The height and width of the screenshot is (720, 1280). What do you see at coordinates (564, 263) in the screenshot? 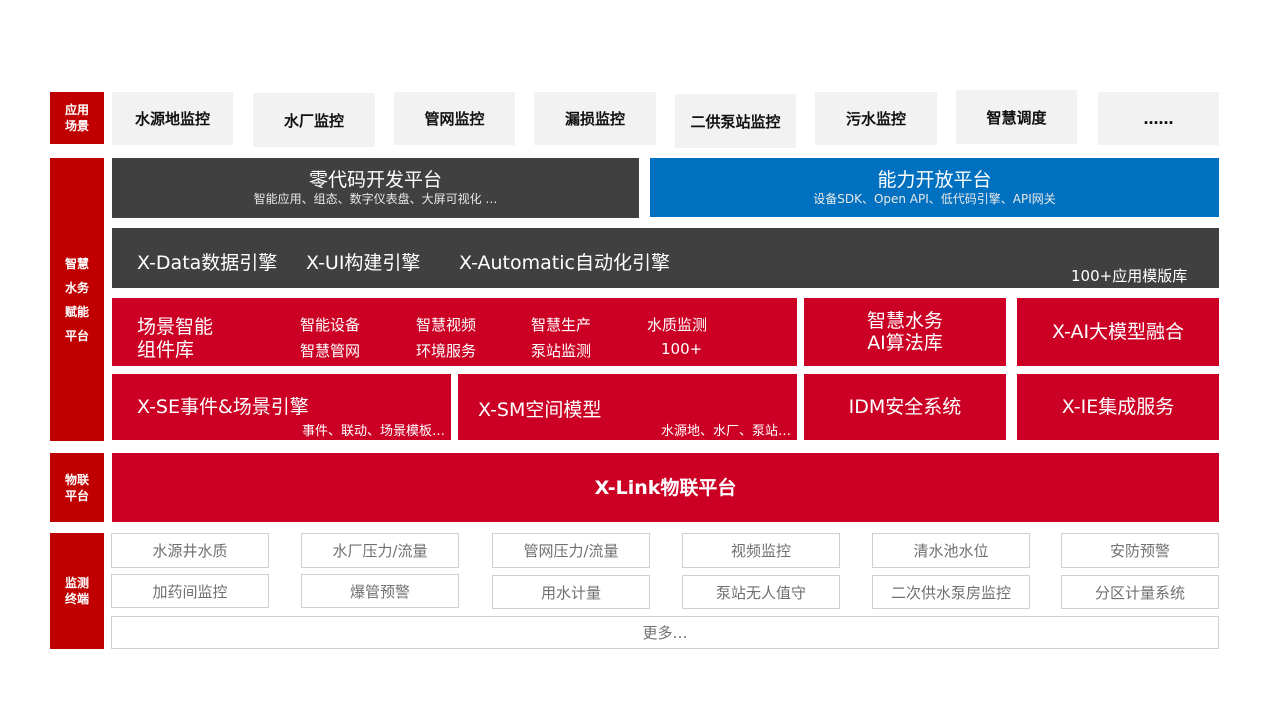
I see `engine-automatic: X-Automatic自动化引擎` at bounding box center [564, 263].